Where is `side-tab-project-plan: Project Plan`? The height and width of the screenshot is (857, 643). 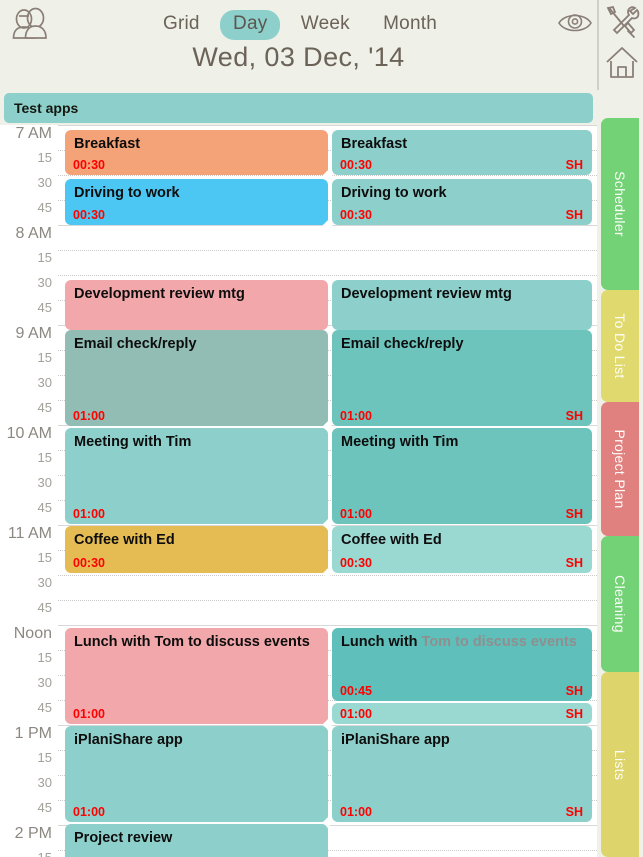
side-tab-project-plan: Project Plan is located at coordinates (620, 469).